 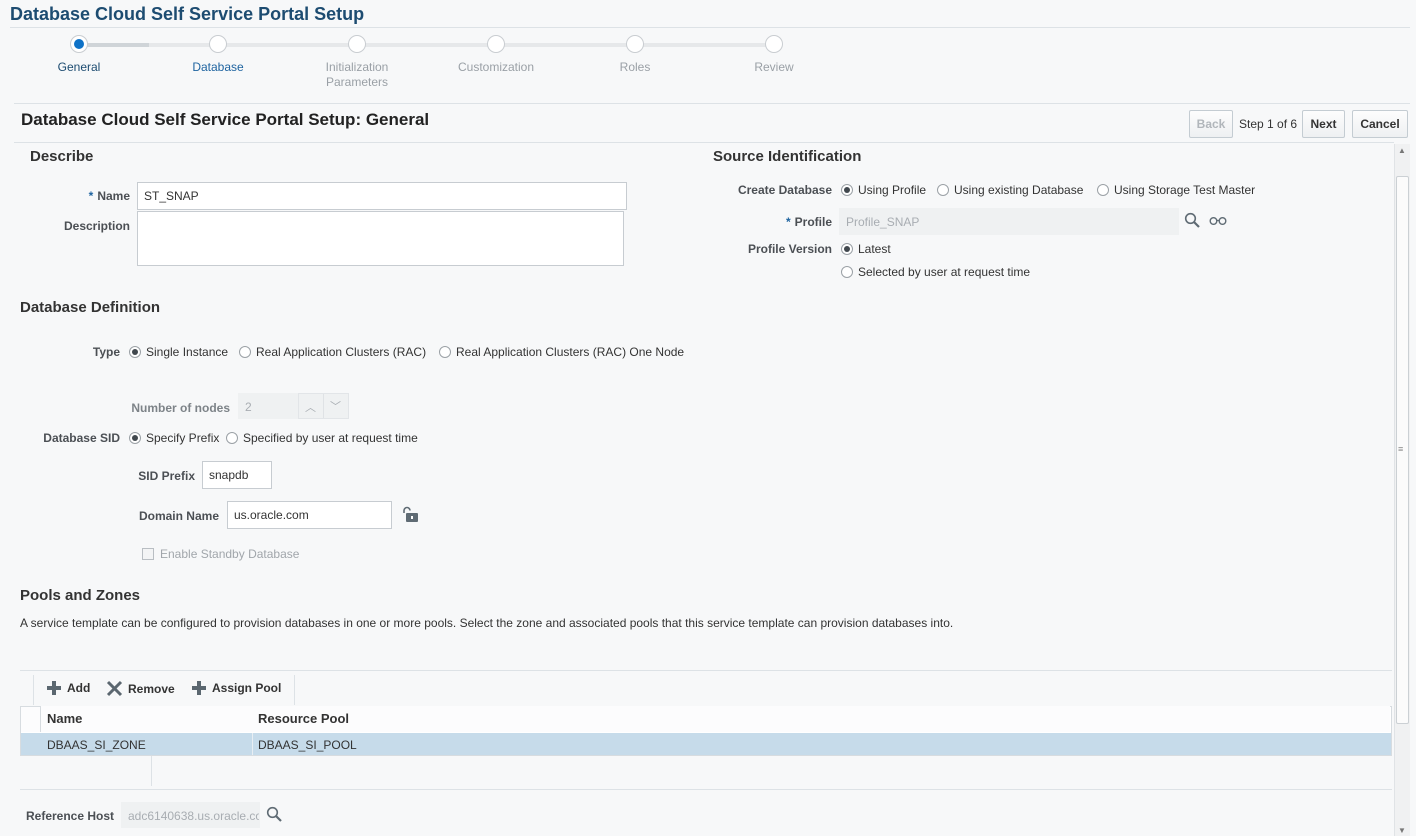 What do you see at coordinates (140, 688) in the screenshot?
I see `remove-button: Remove` at bounding box center [140, 688].